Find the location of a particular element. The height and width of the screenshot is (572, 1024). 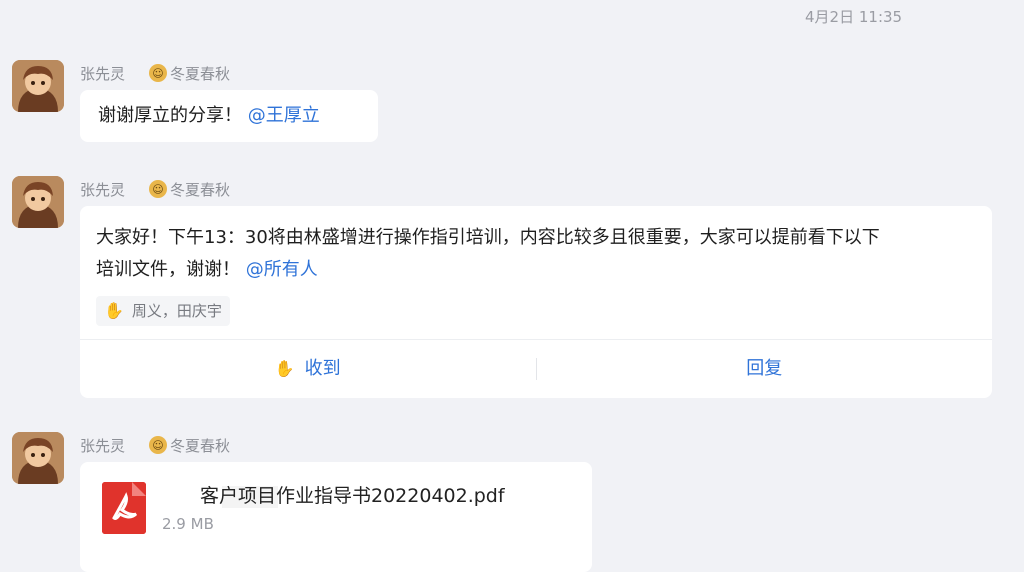

mention-link: @王厚立 is located at coordinates (284, 115).